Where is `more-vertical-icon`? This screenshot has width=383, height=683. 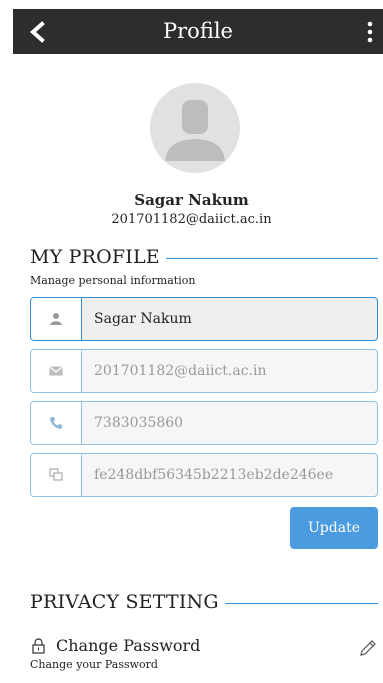
more-vertical-icon is located at coordinates (370, 32).